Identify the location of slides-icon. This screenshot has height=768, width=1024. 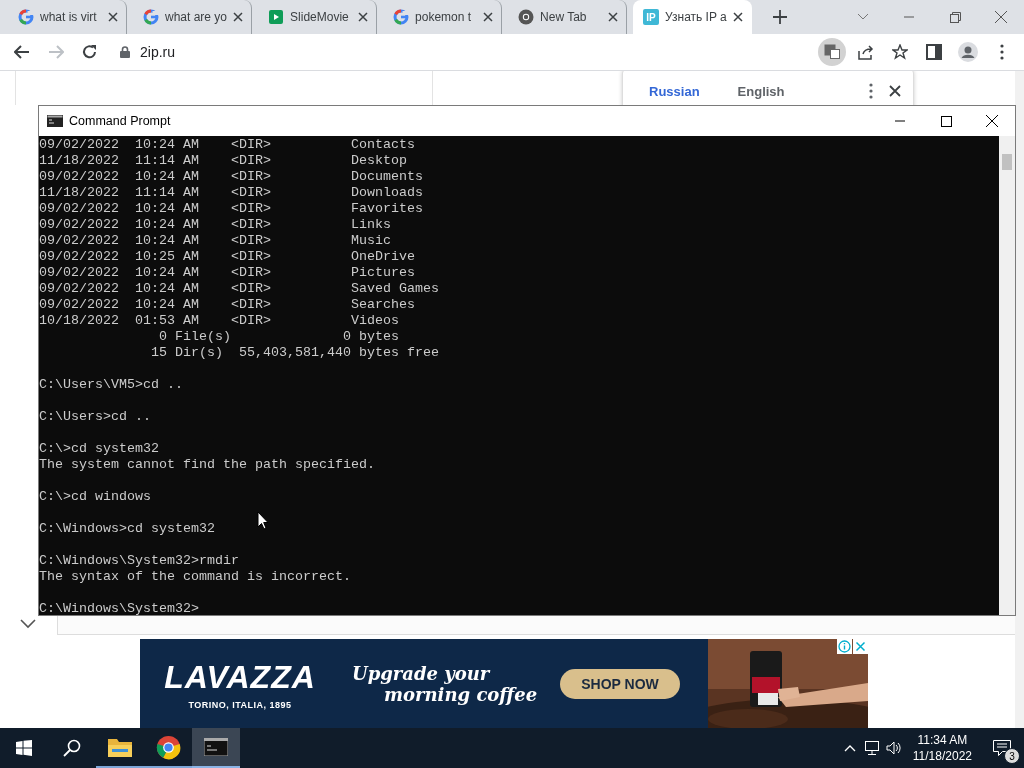
(276, 17).